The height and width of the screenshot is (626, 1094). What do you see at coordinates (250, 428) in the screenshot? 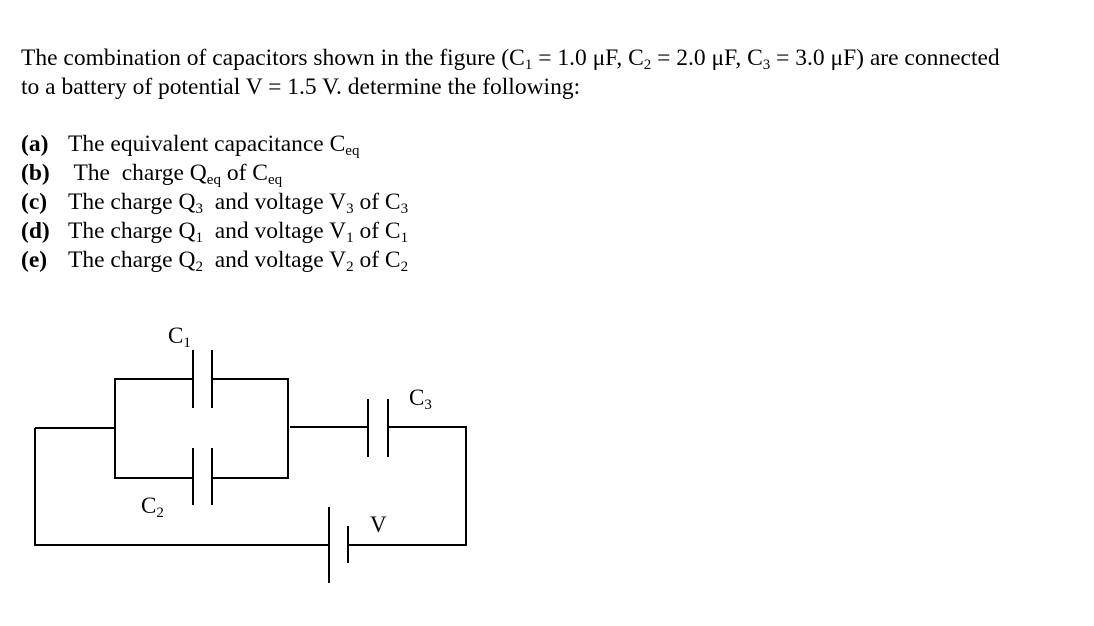
I see `wire-parallel-right-top` at bounding box center [250, 428].